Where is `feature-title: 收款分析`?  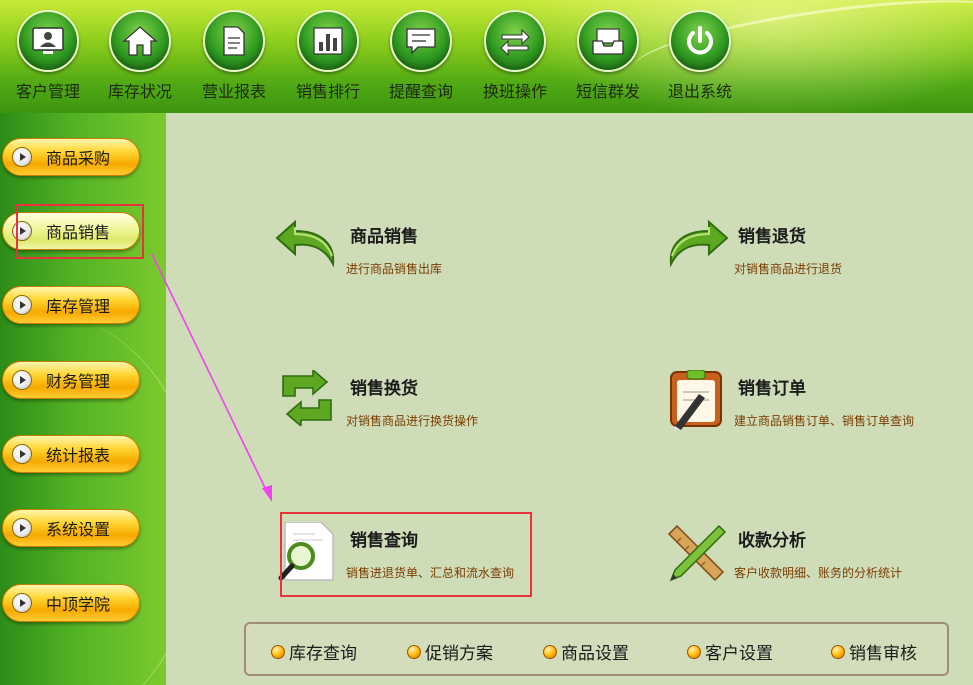
feature-title: 收款分析 is located at coordinates (772, 541).